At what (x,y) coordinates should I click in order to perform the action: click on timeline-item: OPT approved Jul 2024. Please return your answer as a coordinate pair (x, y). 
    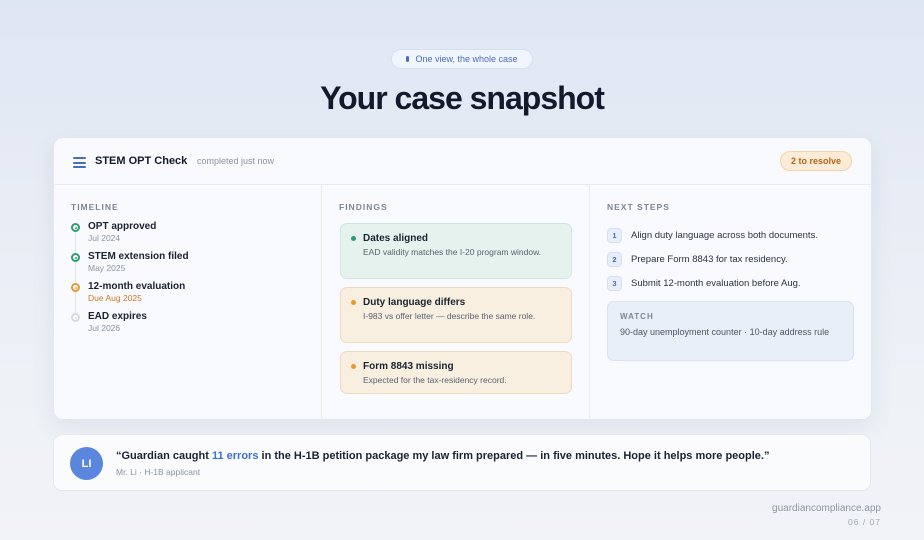
    Looking at the image, I should click on (130, 236).